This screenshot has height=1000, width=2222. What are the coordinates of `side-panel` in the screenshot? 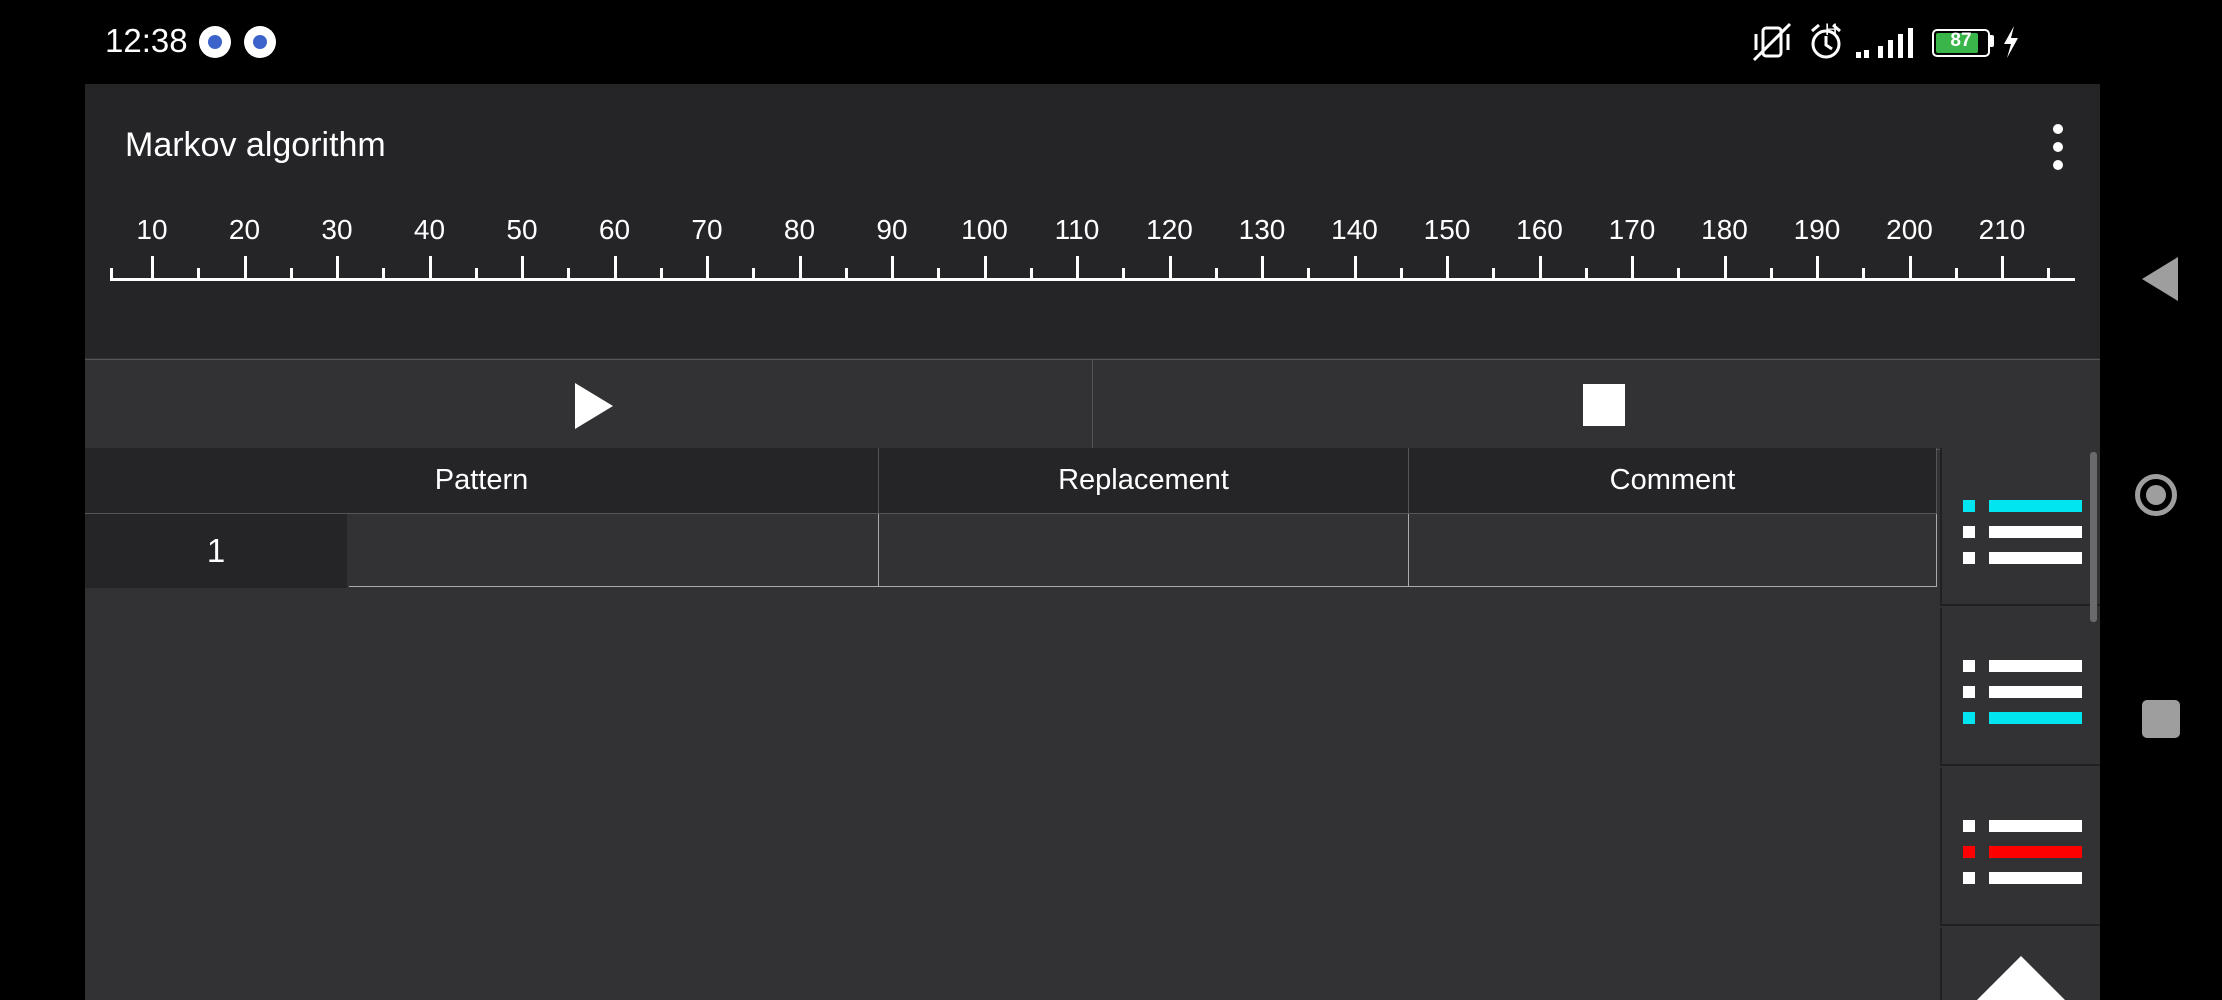 It's located at (2020, 724).